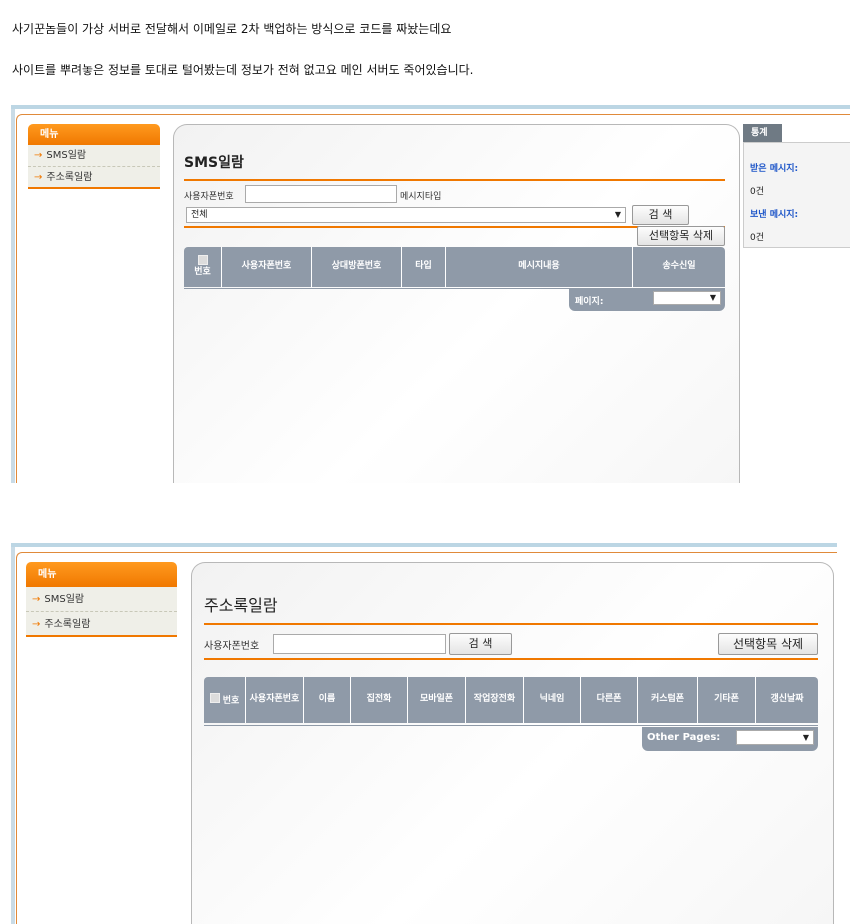  I want to click on stats-tab: 통계, so click(762, 133).